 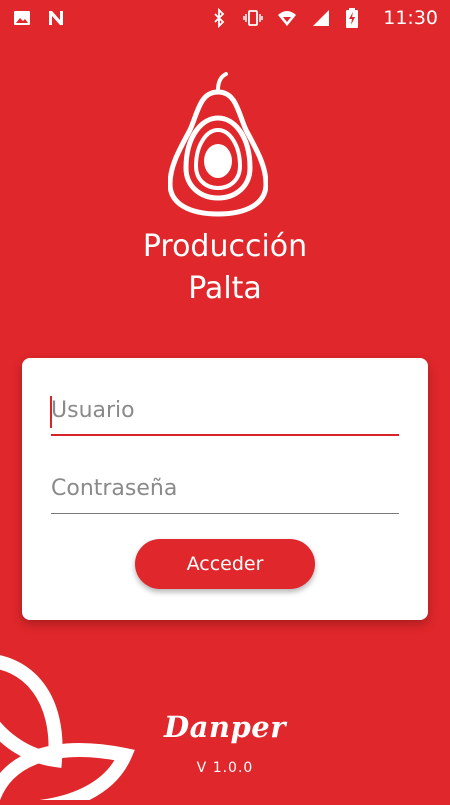 I want to click on signal-icon, so click(x=321, y=18).